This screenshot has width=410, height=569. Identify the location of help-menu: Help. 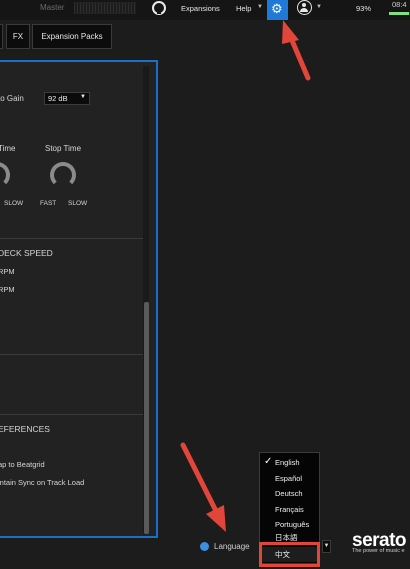
(243, 8).